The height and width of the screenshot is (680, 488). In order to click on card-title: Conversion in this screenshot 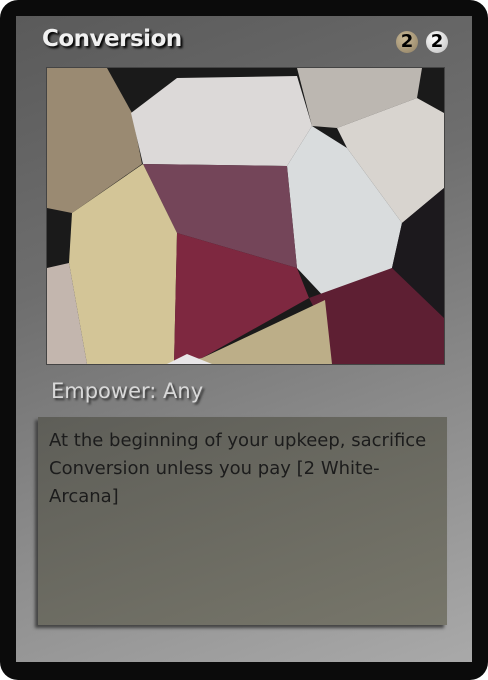, I will do `click(112, 39)`.